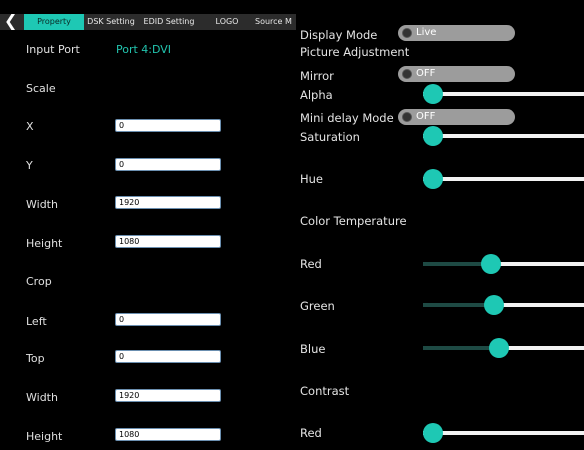 This screenshot has height=450, width=584. Describe the element at coordinates (168, 434) in the screenshot. I see `crop-height-input: 1080` at that location.